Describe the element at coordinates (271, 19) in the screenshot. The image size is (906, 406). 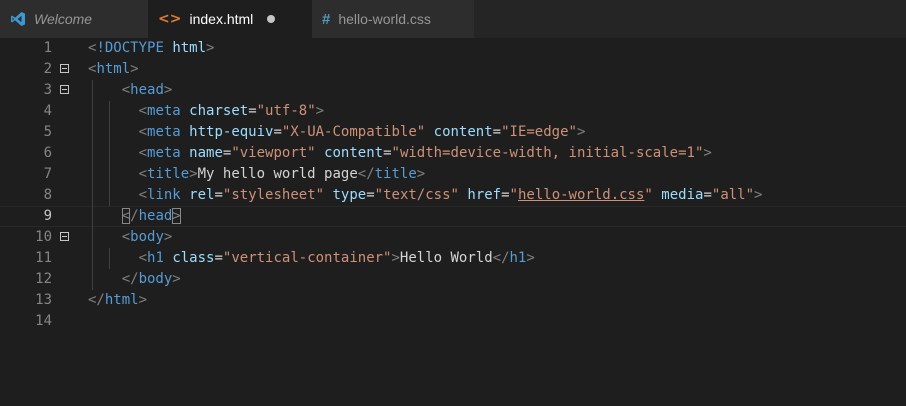
I see `unsaved-dot-icon` at that location.